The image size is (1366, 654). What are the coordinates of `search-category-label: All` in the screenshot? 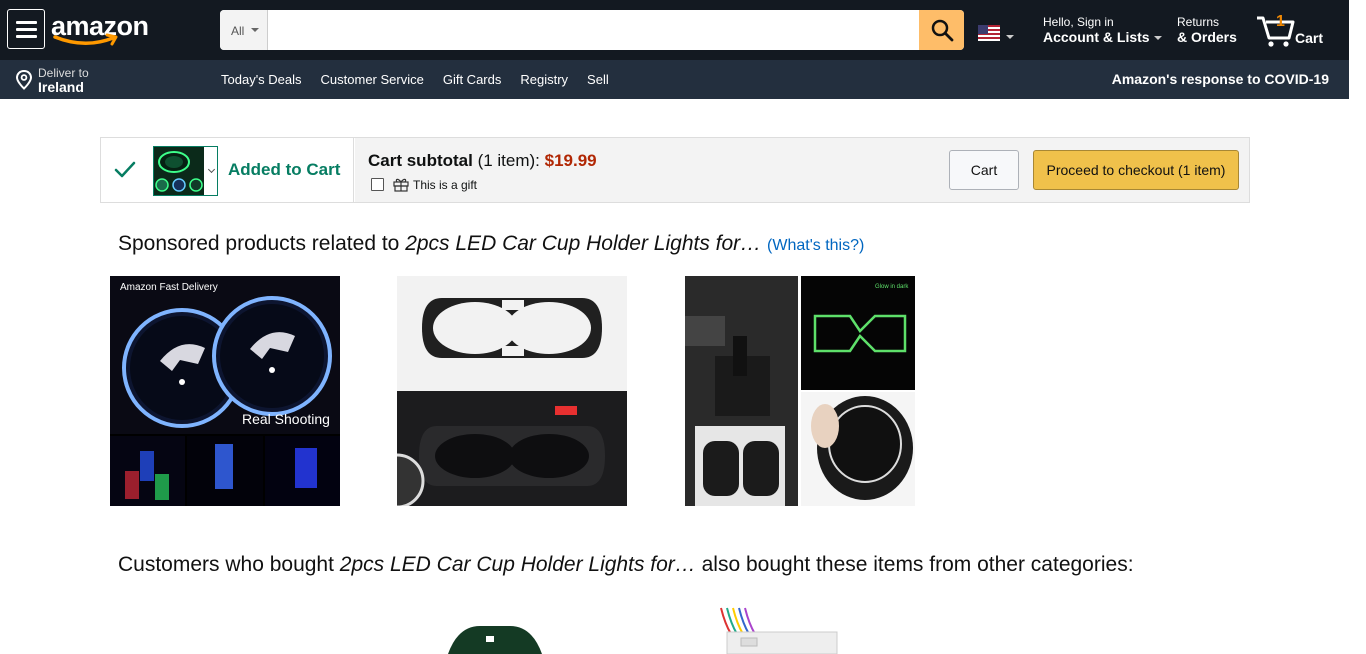 It's located at (238, 31).